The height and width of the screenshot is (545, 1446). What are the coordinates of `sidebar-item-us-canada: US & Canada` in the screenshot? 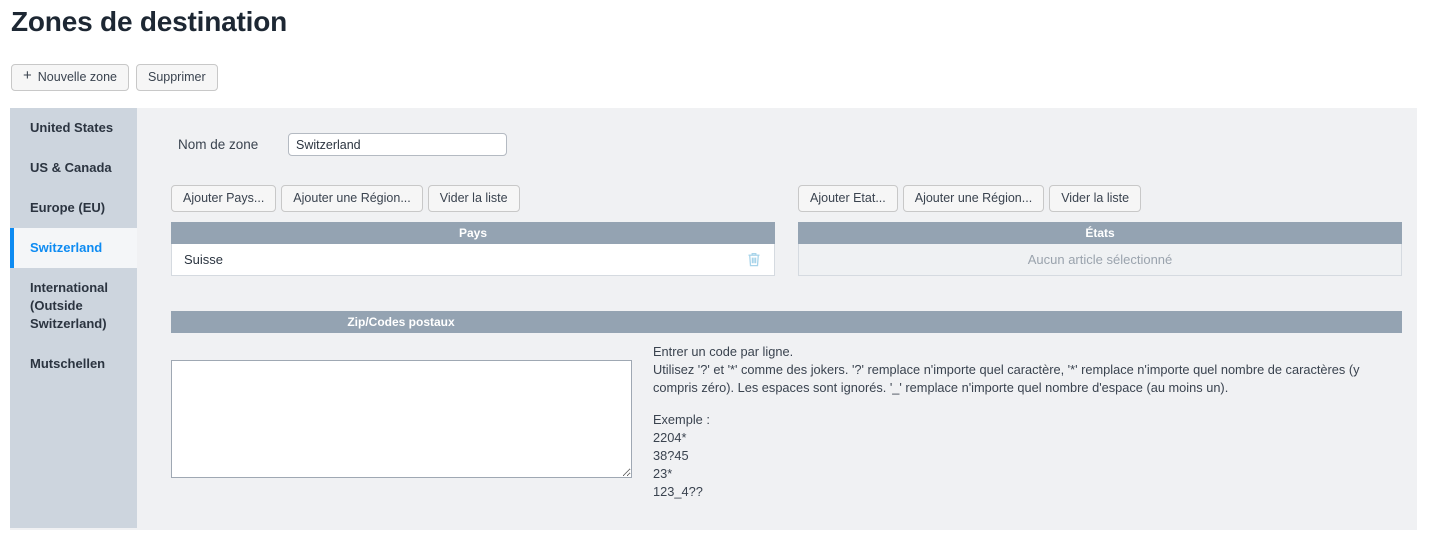 It's located at (73, 168).